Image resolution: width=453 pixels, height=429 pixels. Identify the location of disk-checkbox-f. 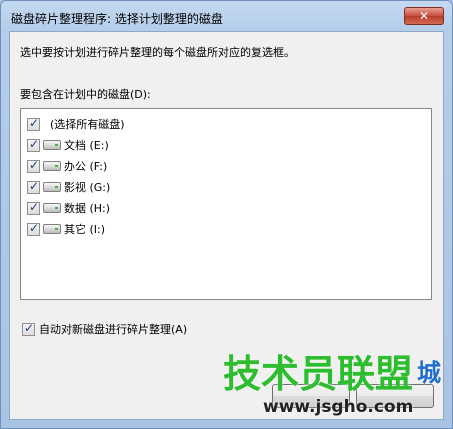
(33, 165).